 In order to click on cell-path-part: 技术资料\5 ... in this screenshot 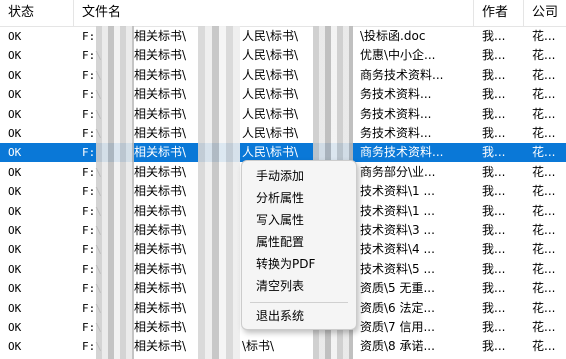, I will do `click(397, 269)`.